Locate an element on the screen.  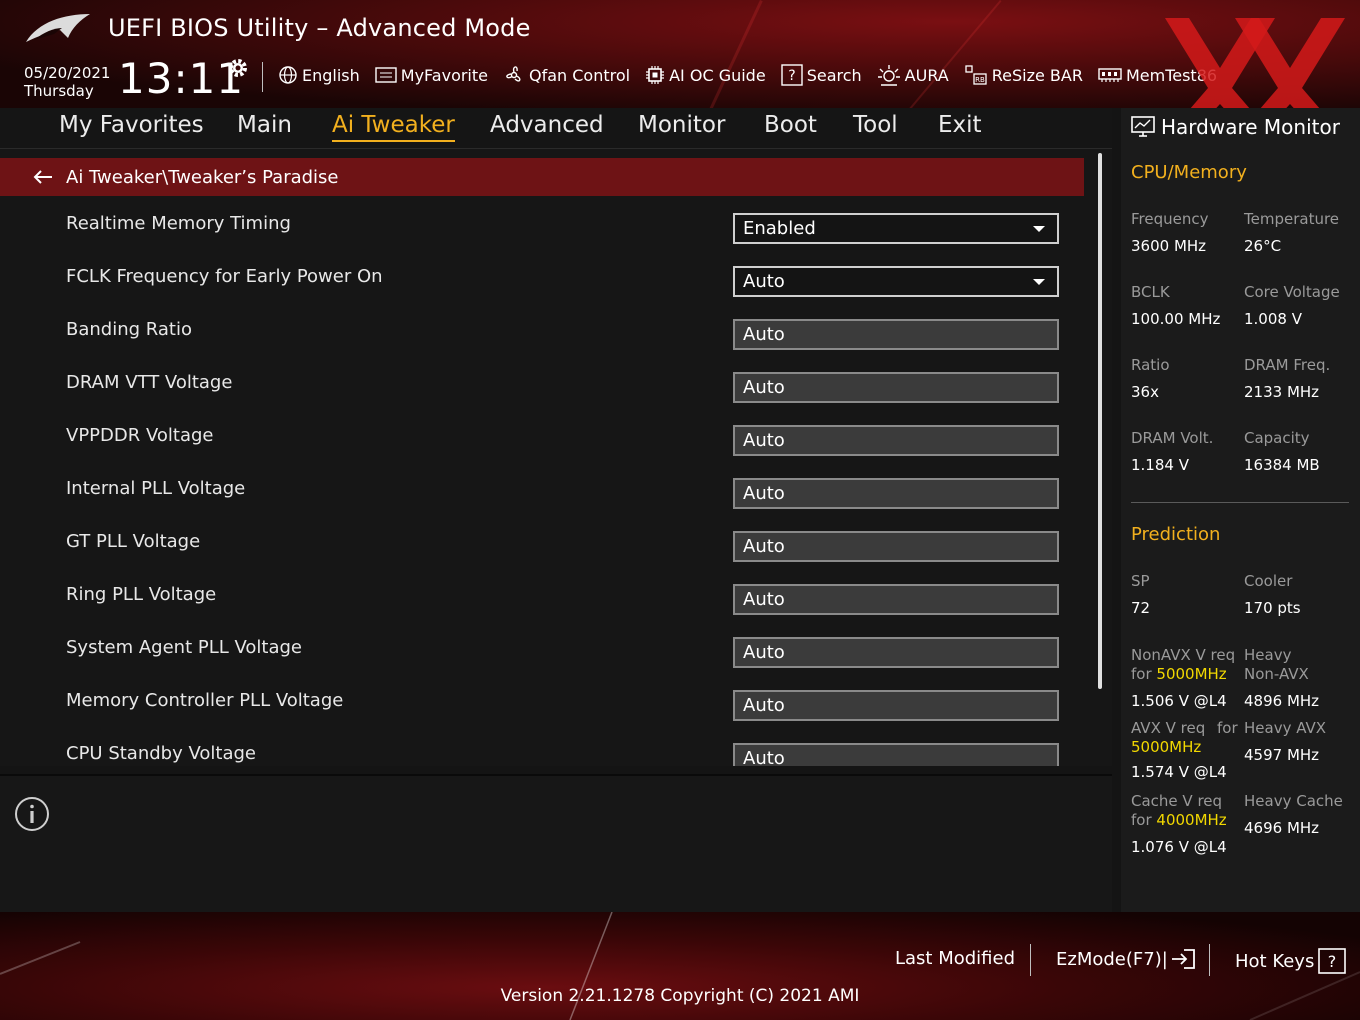
resize-bar-icon: RB is located at coordinates (976, 75).